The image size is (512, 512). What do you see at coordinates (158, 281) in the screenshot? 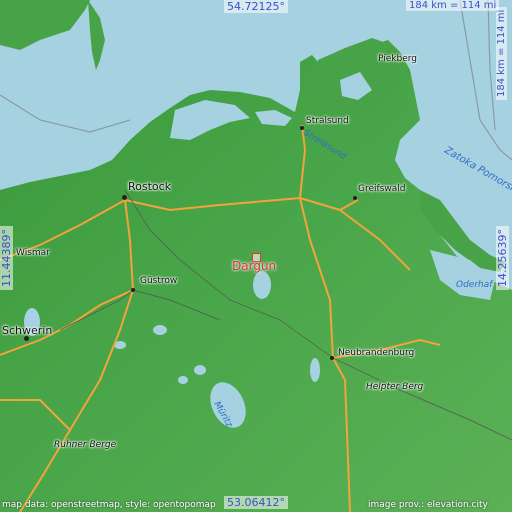
I see `city-guestrow: Güstrow` at bounding box center [158, 281].